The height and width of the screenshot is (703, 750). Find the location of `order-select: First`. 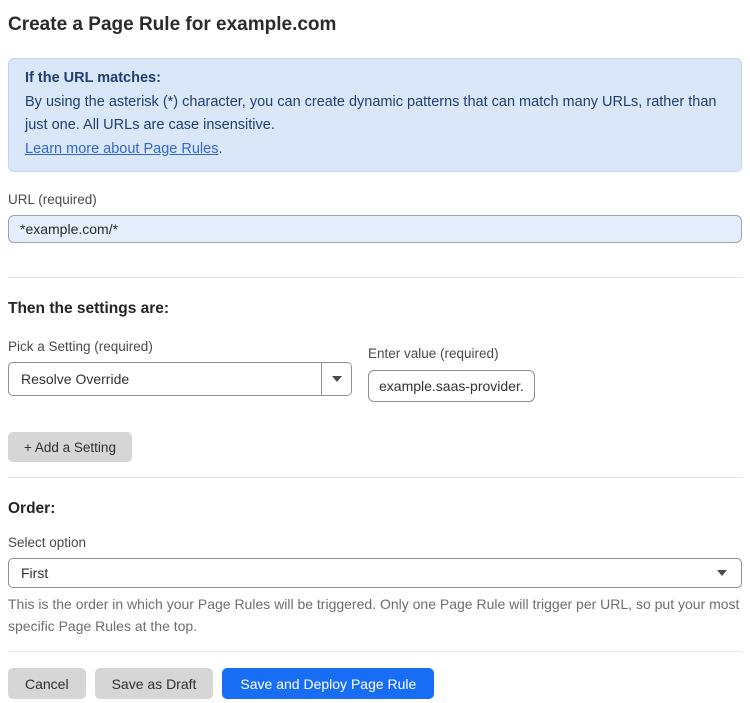

order-select: First is located at coordinates (375, 573).